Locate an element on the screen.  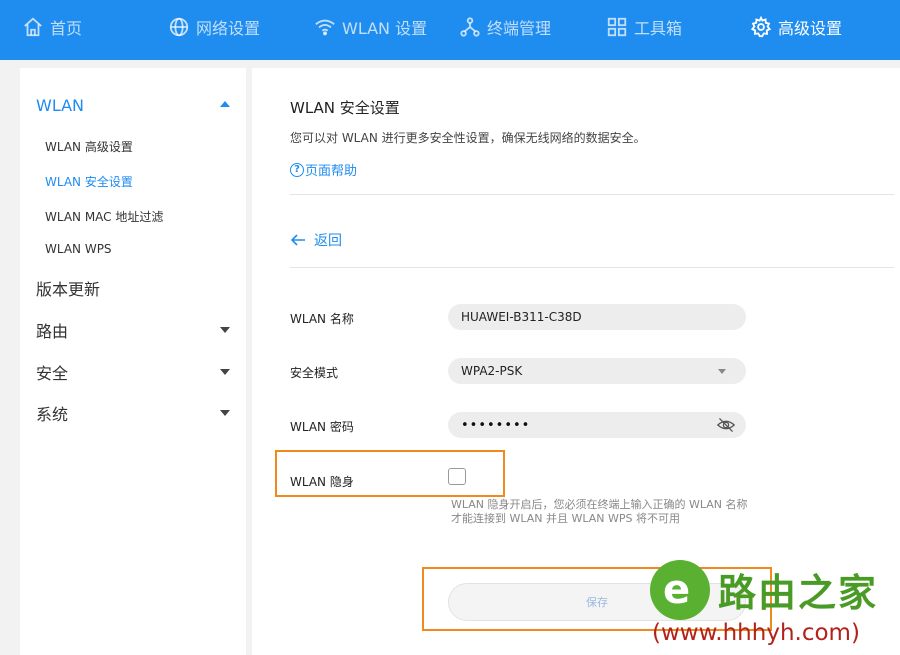
sidebar-item-wlan-advanced: WLAN 高级设置 is located at coordinates (89, 149).